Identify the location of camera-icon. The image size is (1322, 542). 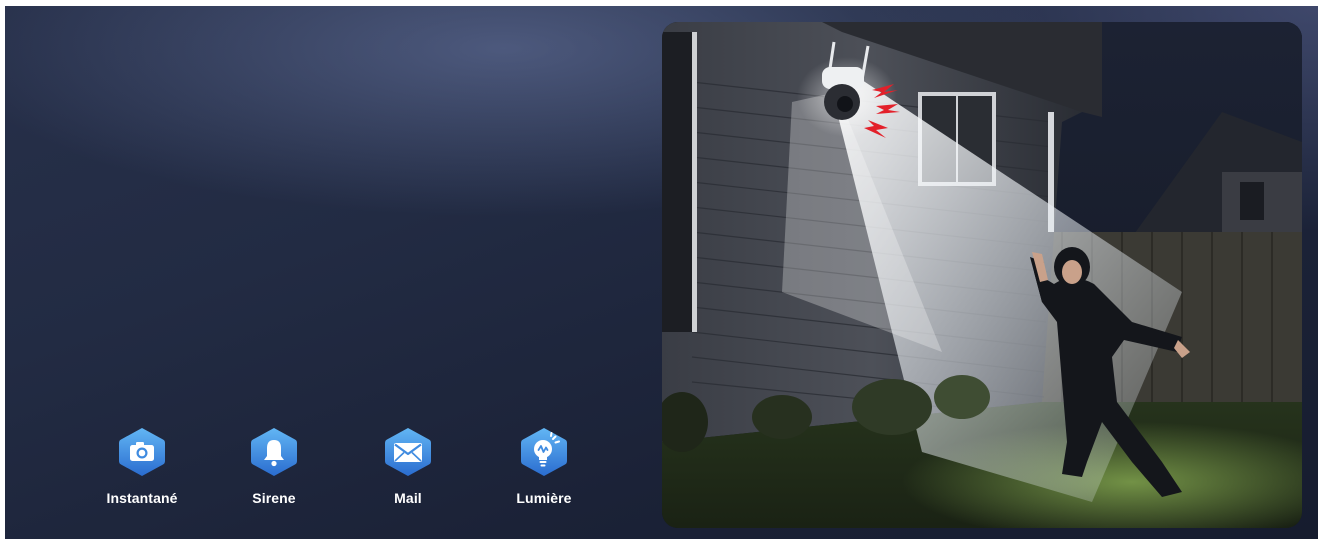
(142, 452).